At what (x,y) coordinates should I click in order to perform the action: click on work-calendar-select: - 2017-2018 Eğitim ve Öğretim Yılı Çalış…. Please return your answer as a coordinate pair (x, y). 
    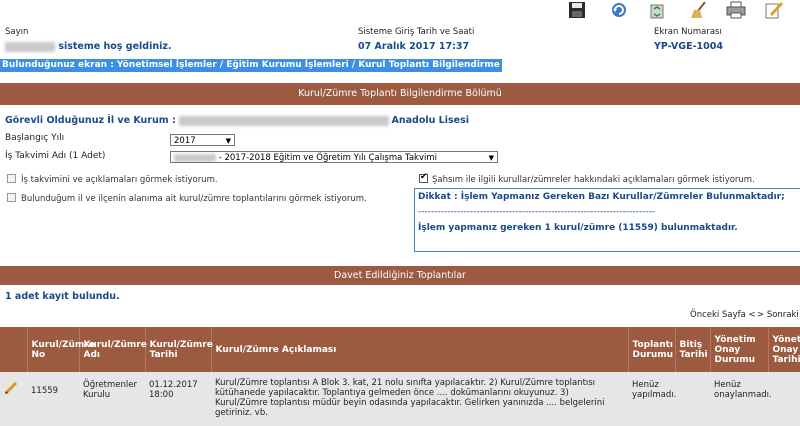
    Looking at the image, I should click on (334, 157).